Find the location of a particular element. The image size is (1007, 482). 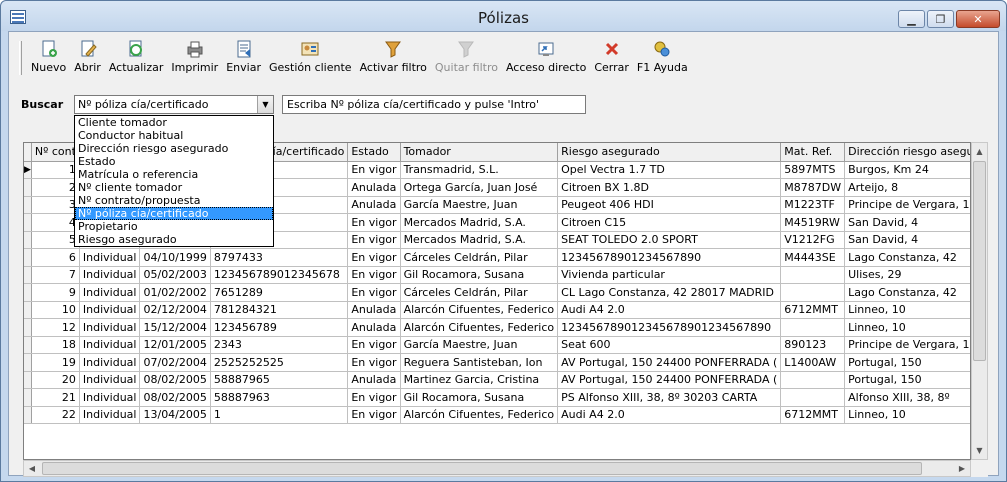

table-cell: Martinez Garcia, Cristina is located at coordinates (479, 380).